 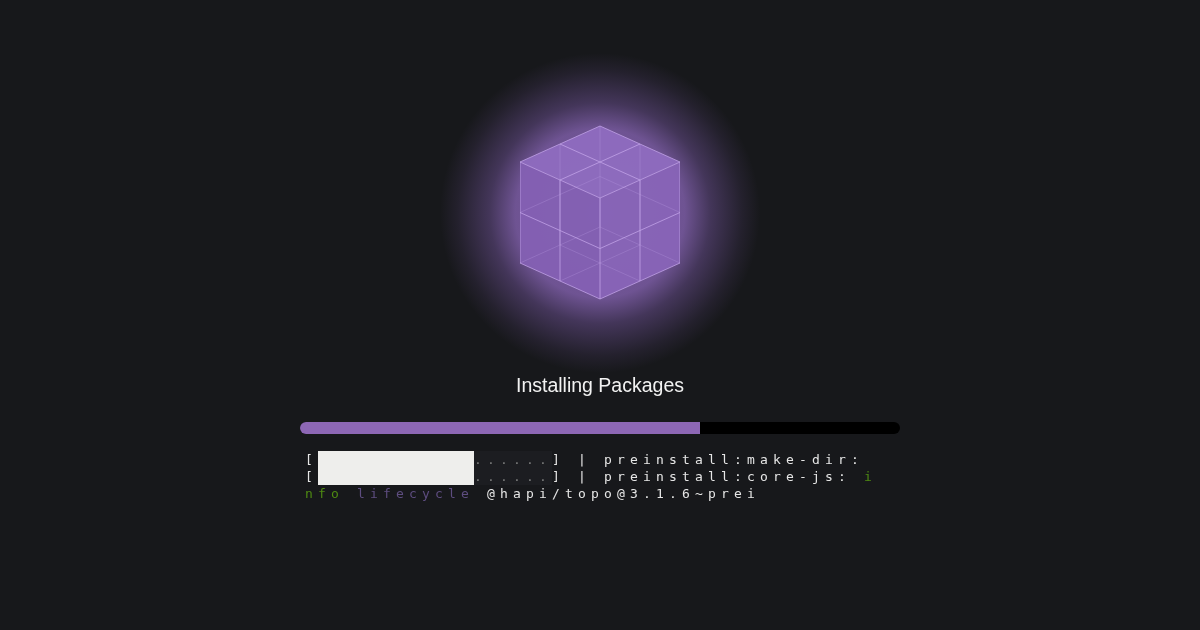 What do you see at coordinates (721, 459) in the screenshot?
I see `log-text: | preinstall:make-dir:` at bounding box center [721, 459].